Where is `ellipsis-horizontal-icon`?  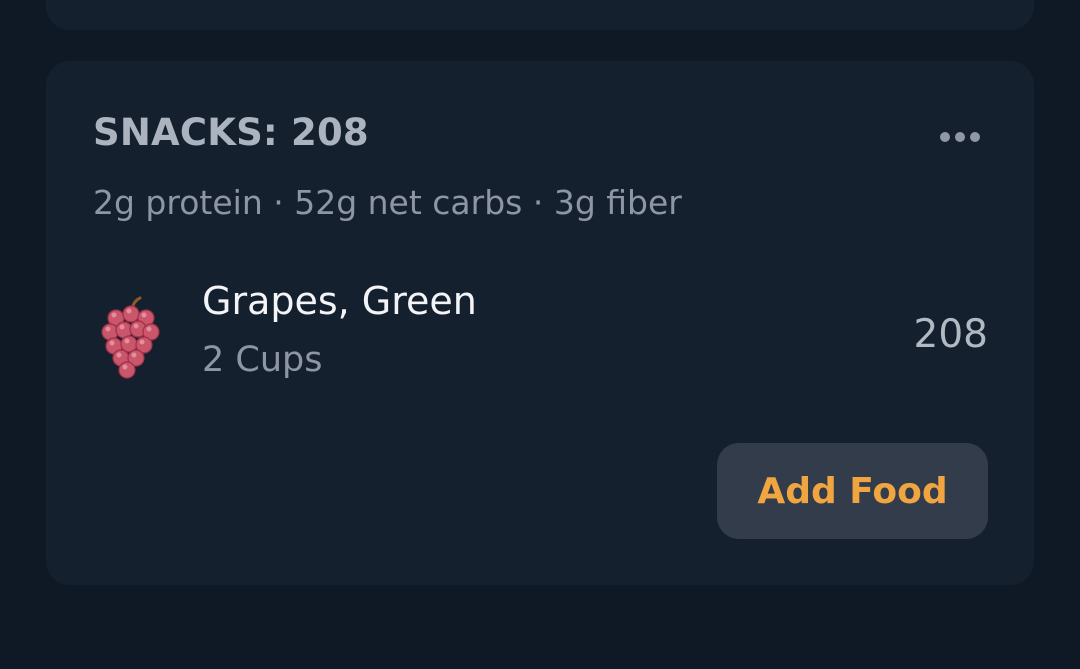 ellipsis-horizontal-icon is located at coordinates (945, 137).